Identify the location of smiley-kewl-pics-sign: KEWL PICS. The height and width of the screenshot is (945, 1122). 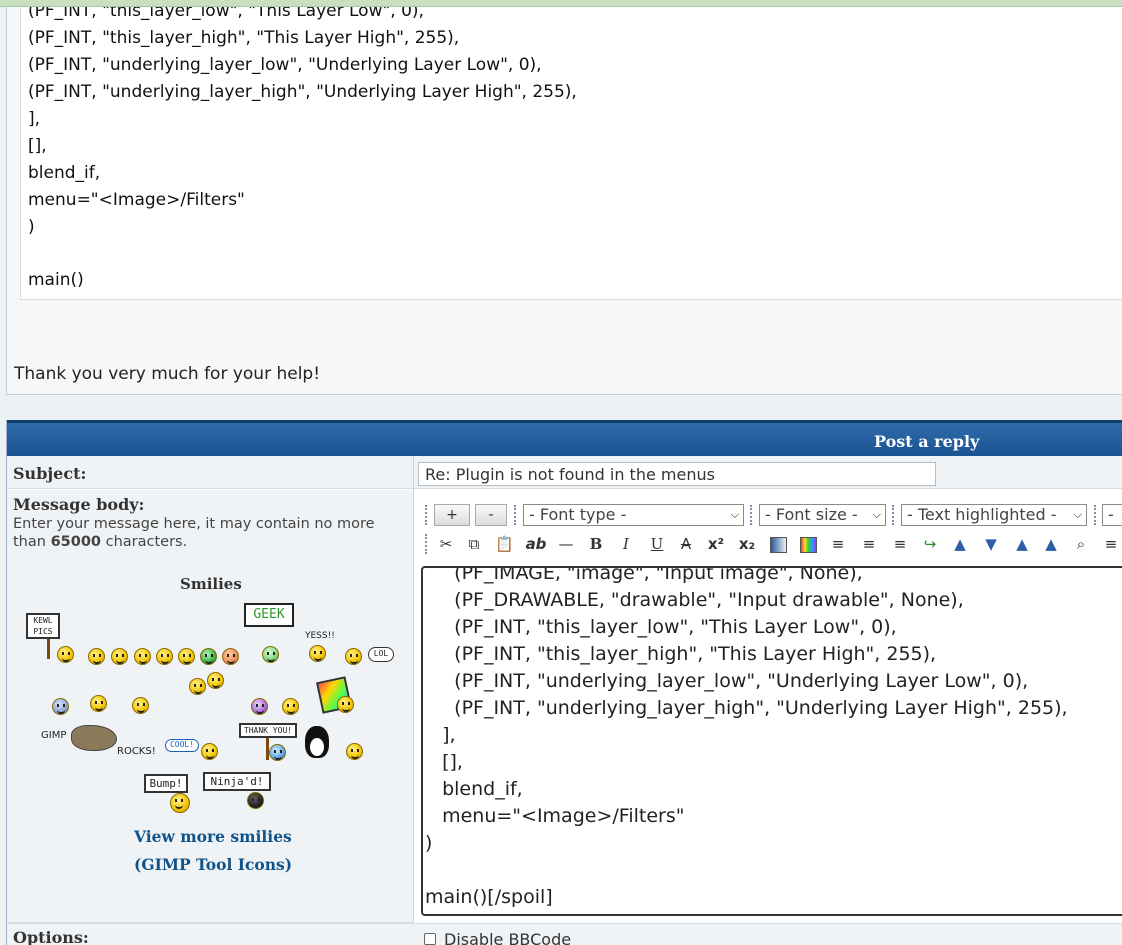
(43, 626).